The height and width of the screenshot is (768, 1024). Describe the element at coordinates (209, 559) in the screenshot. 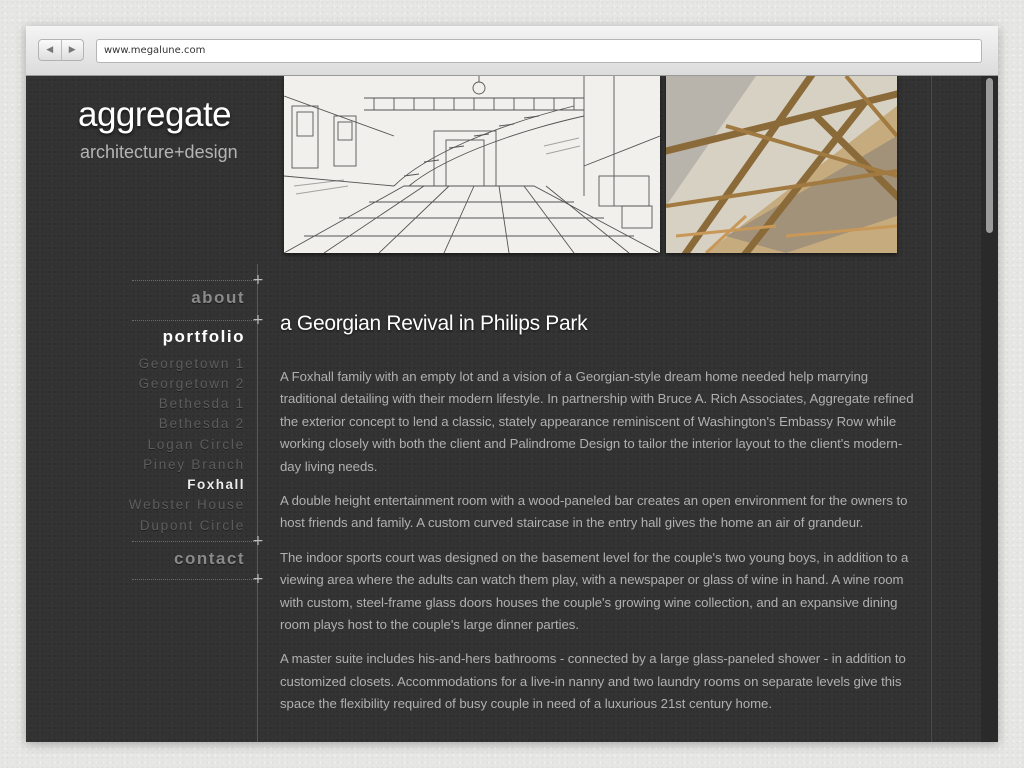

I see `nav-contact-link: contact` at that location.